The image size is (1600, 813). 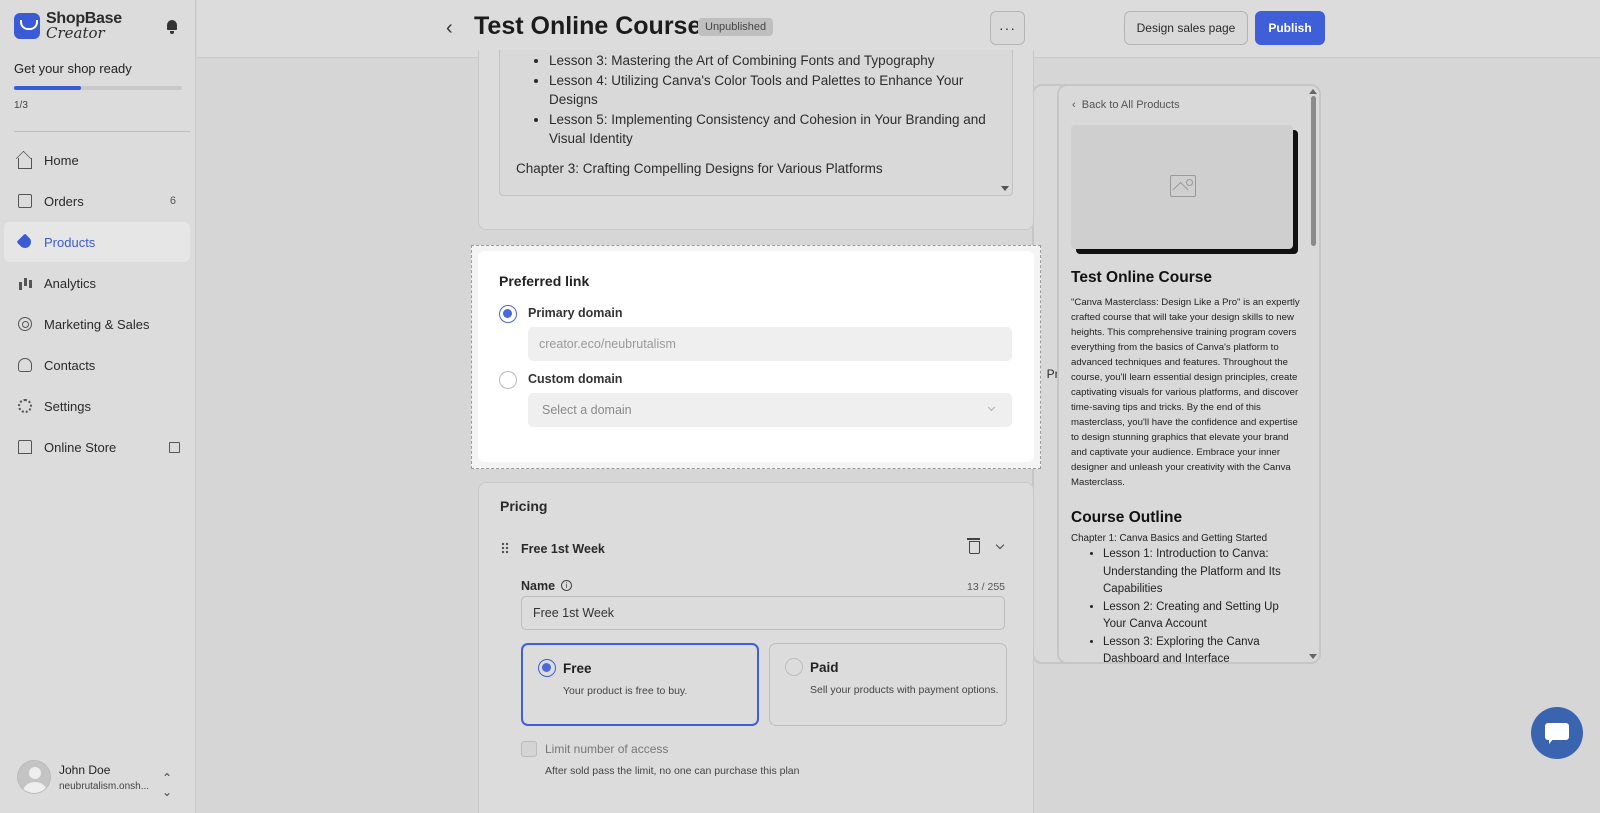 What do you see at coordinates (25, 201) in the screenshot?
I see `orders-icon` at bounding box center [25, 201].